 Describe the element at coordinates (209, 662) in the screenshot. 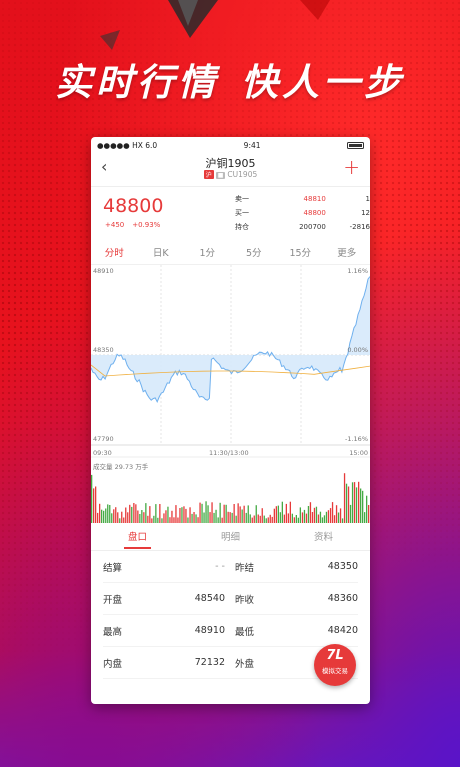

I see `stat-value: 72132` at that location.